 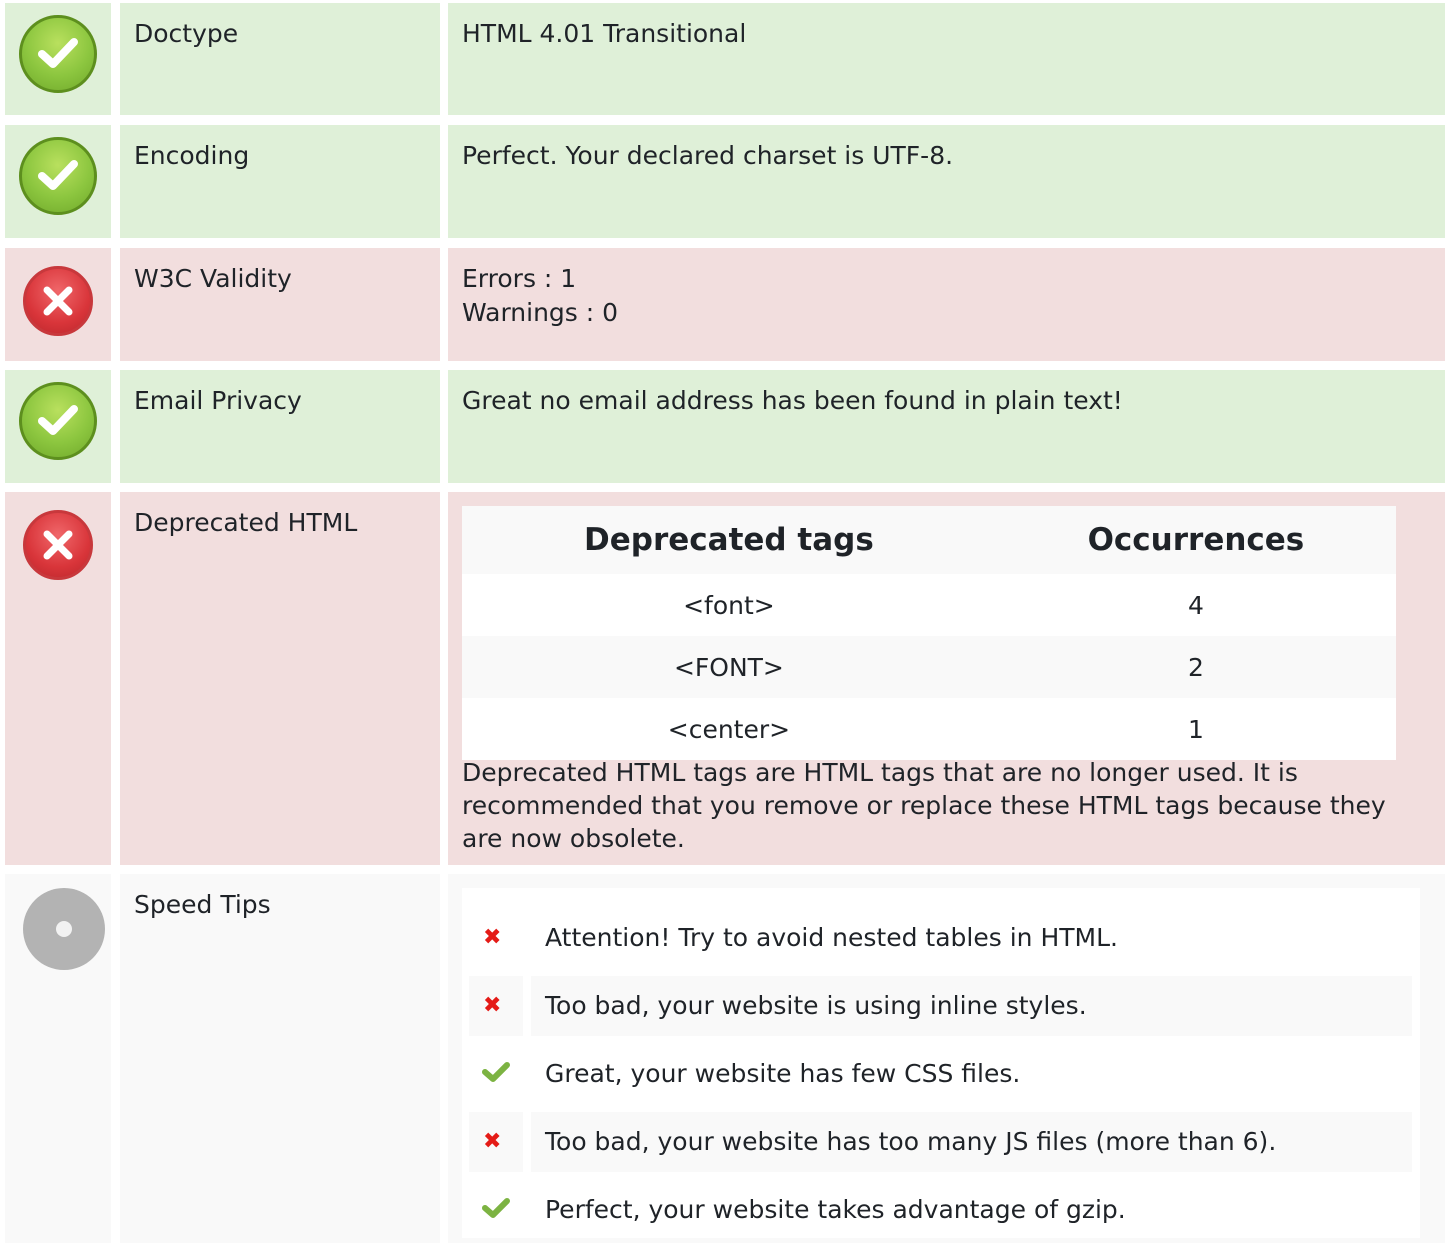 I want to click on tip-text: Great, your website has few CSS files., so click(x=783, y=1073).